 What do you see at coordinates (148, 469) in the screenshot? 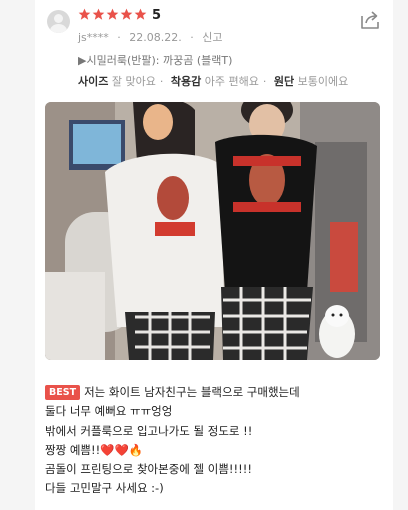
I see `review-line: 곰돌이 프린팅으로 찾아본중에 젤 이쁨!!!!!` at bounding box center [148, 469].